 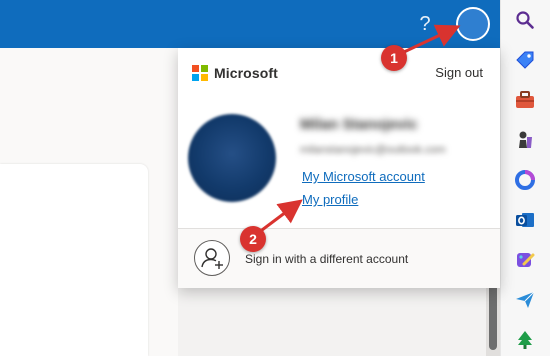 What do you see at coordinates (525, 20) in the screenshot?
I see `search-icon` at bounding box center [525, 20].